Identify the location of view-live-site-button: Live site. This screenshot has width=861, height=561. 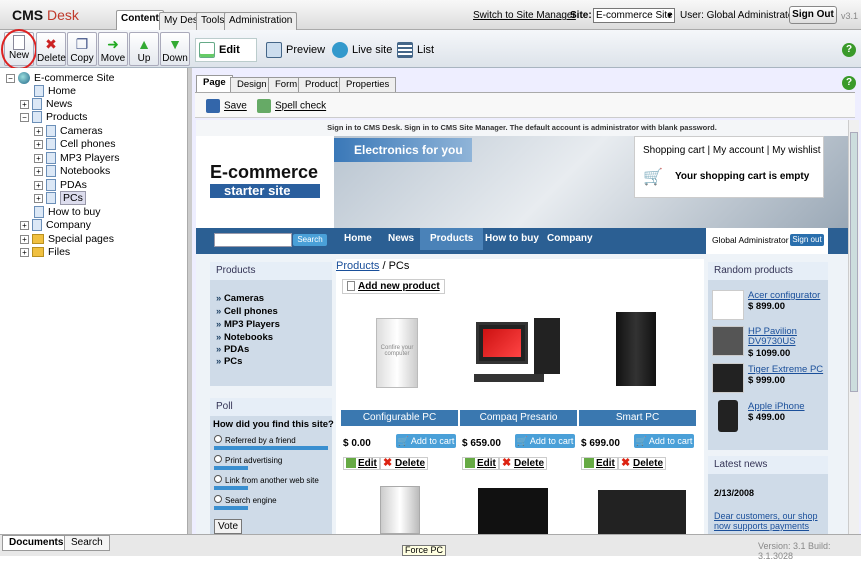
(362, 50).